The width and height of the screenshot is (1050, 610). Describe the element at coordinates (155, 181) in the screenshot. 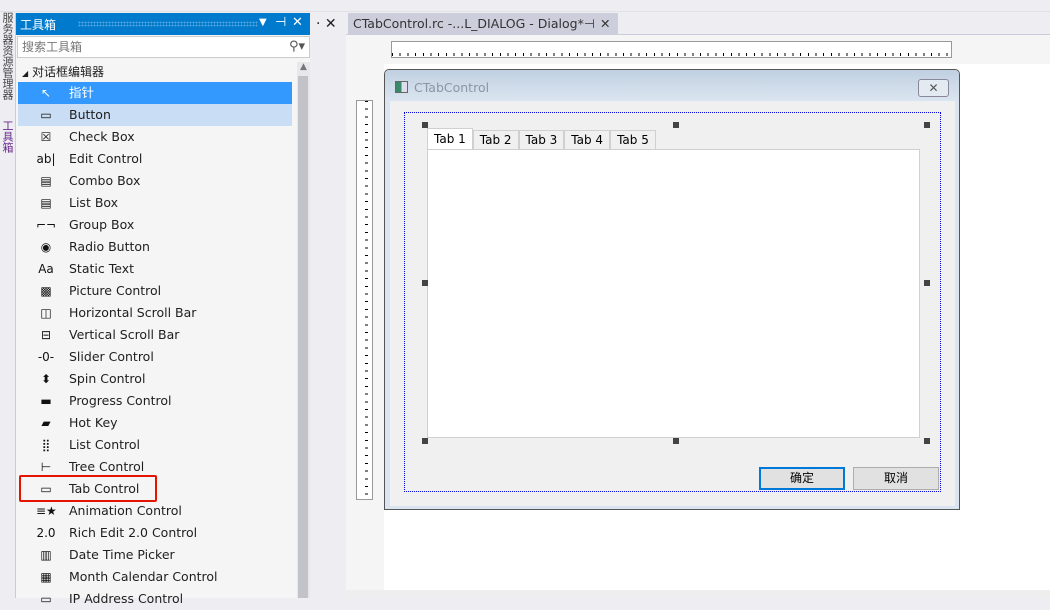

I see `toolbox-item: ▤ Combo Box` at that location.